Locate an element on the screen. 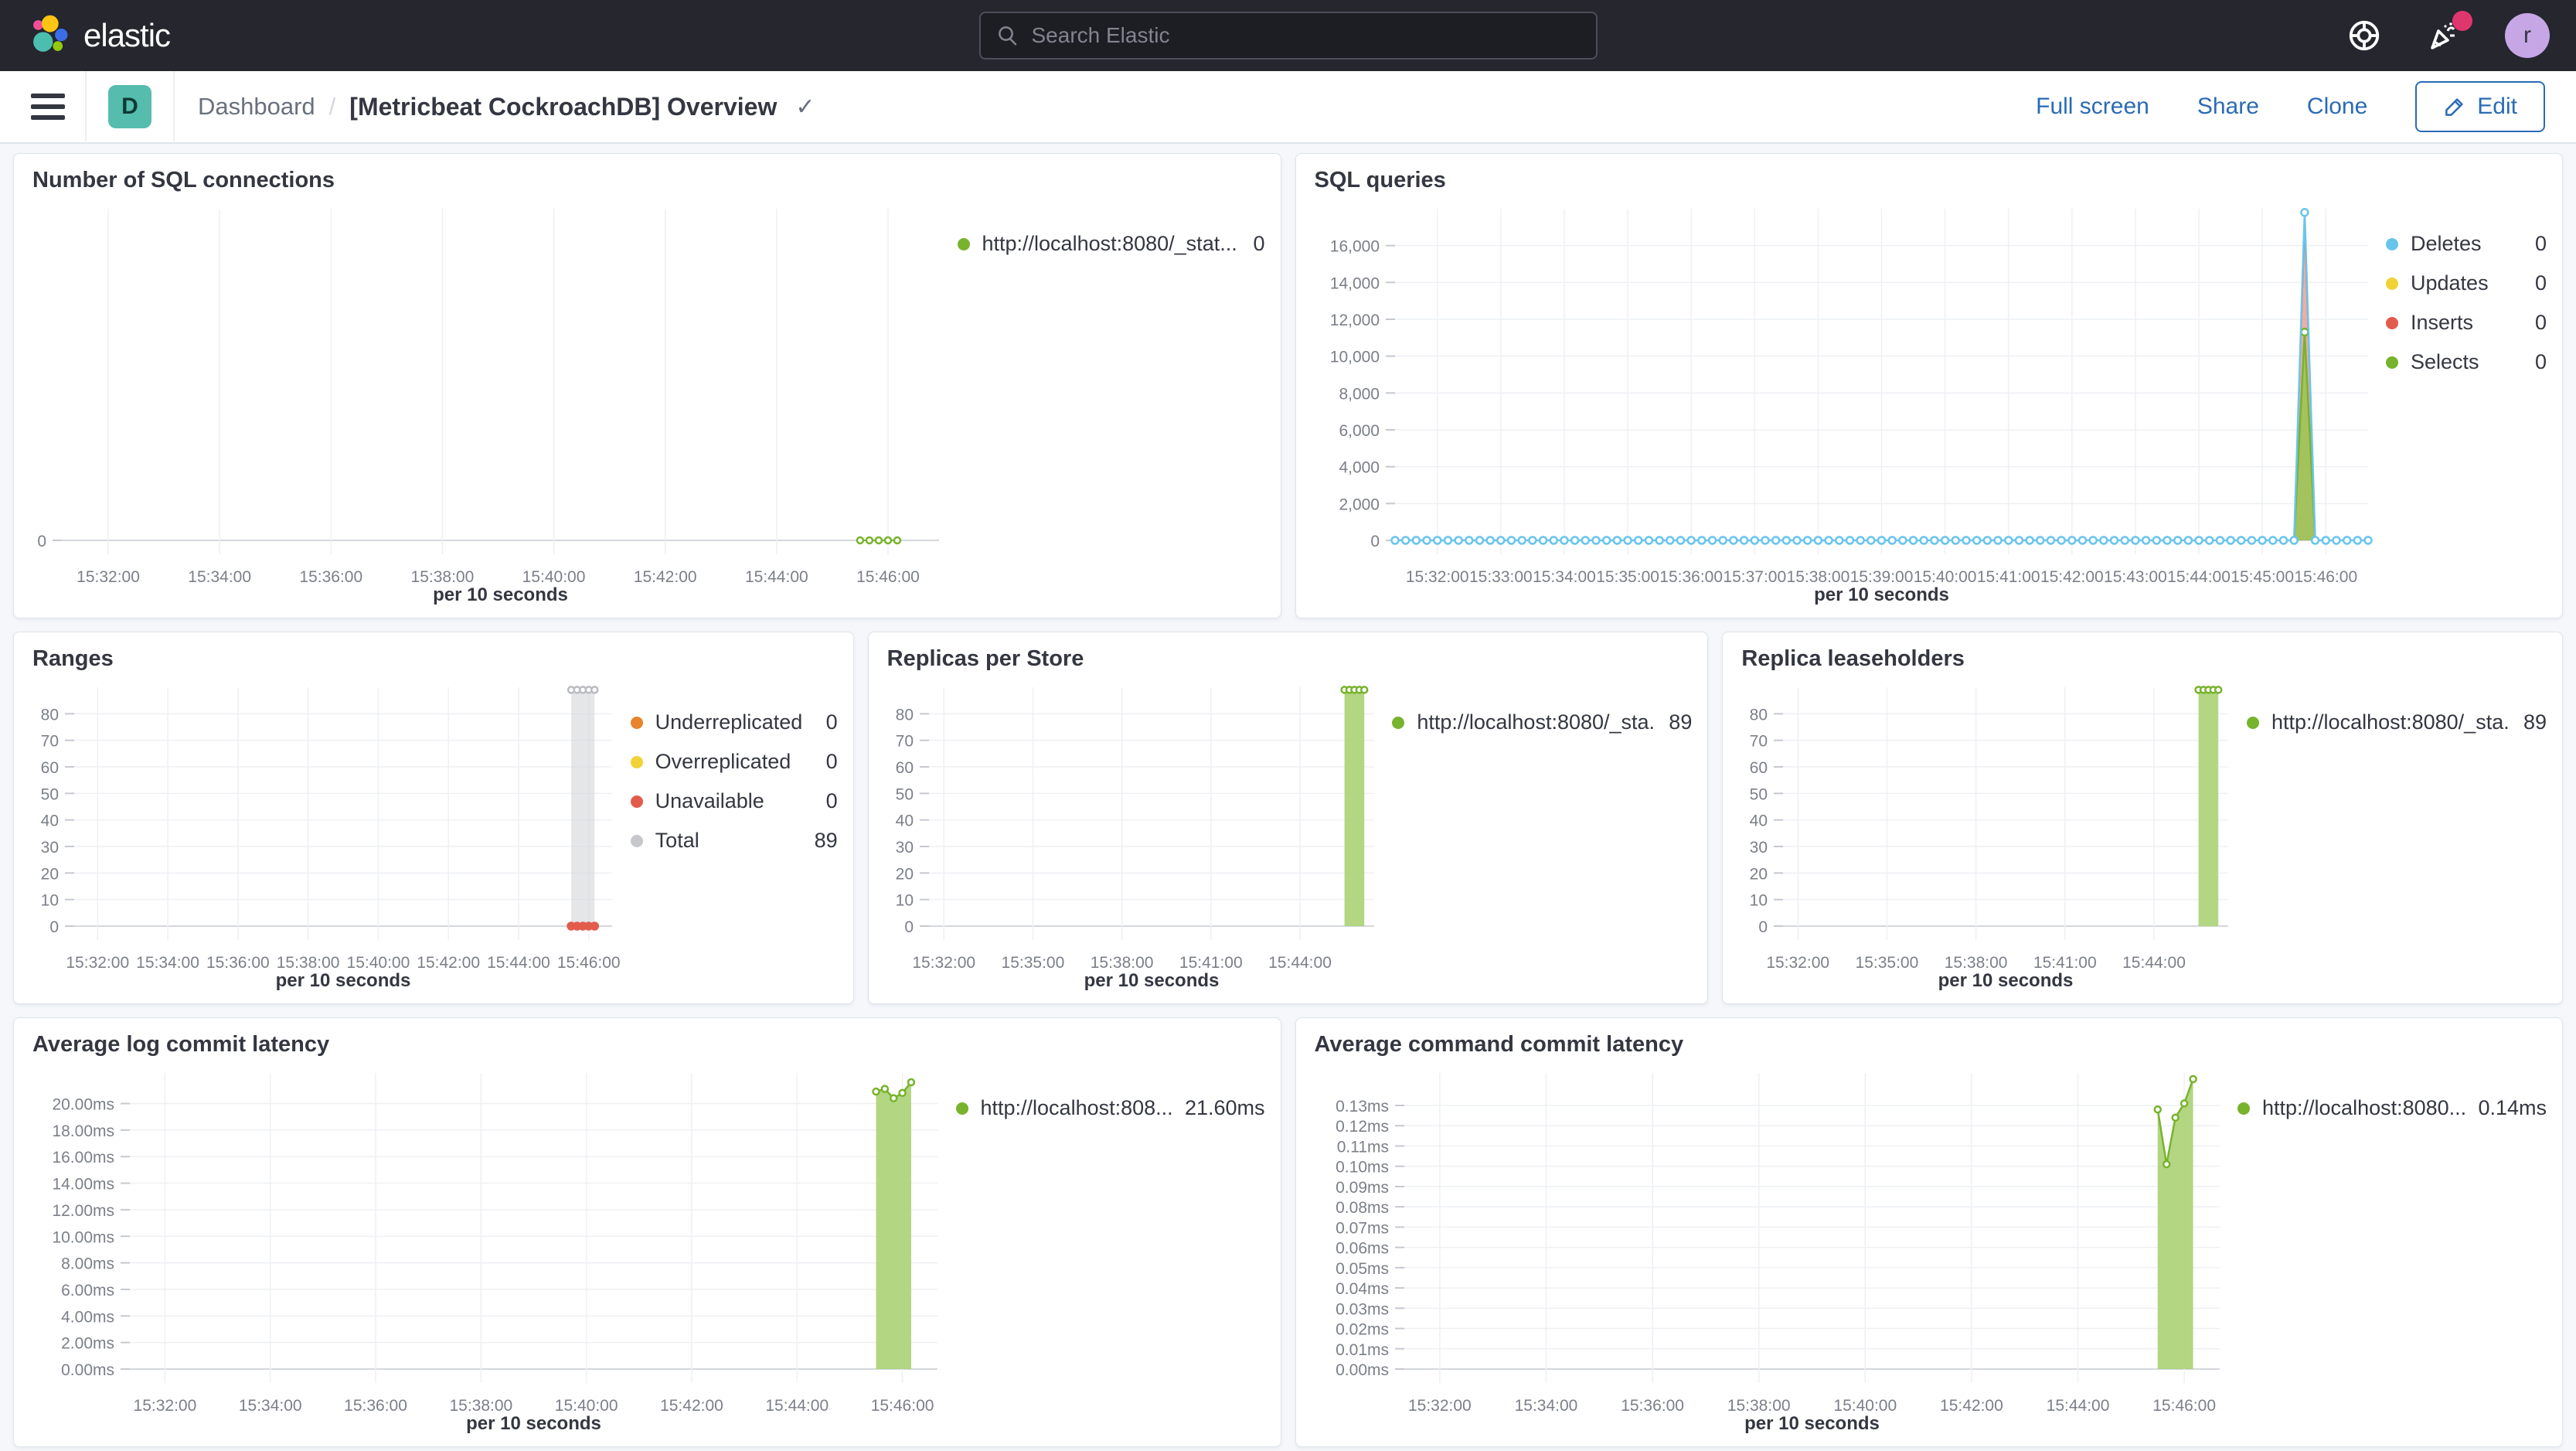  clone-button: Clone is located at coordinates (2337, 107).